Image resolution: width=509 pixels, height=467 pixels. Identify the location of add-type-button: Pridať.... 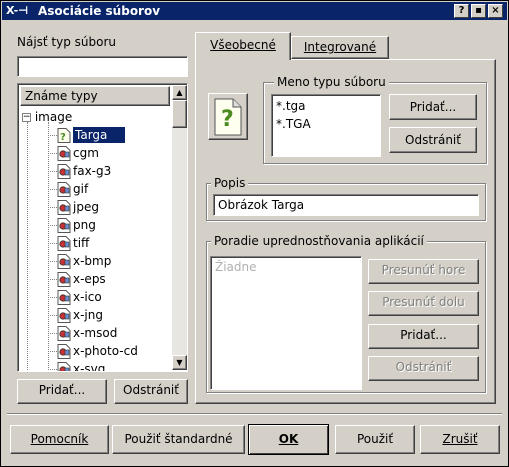
(62, 391).